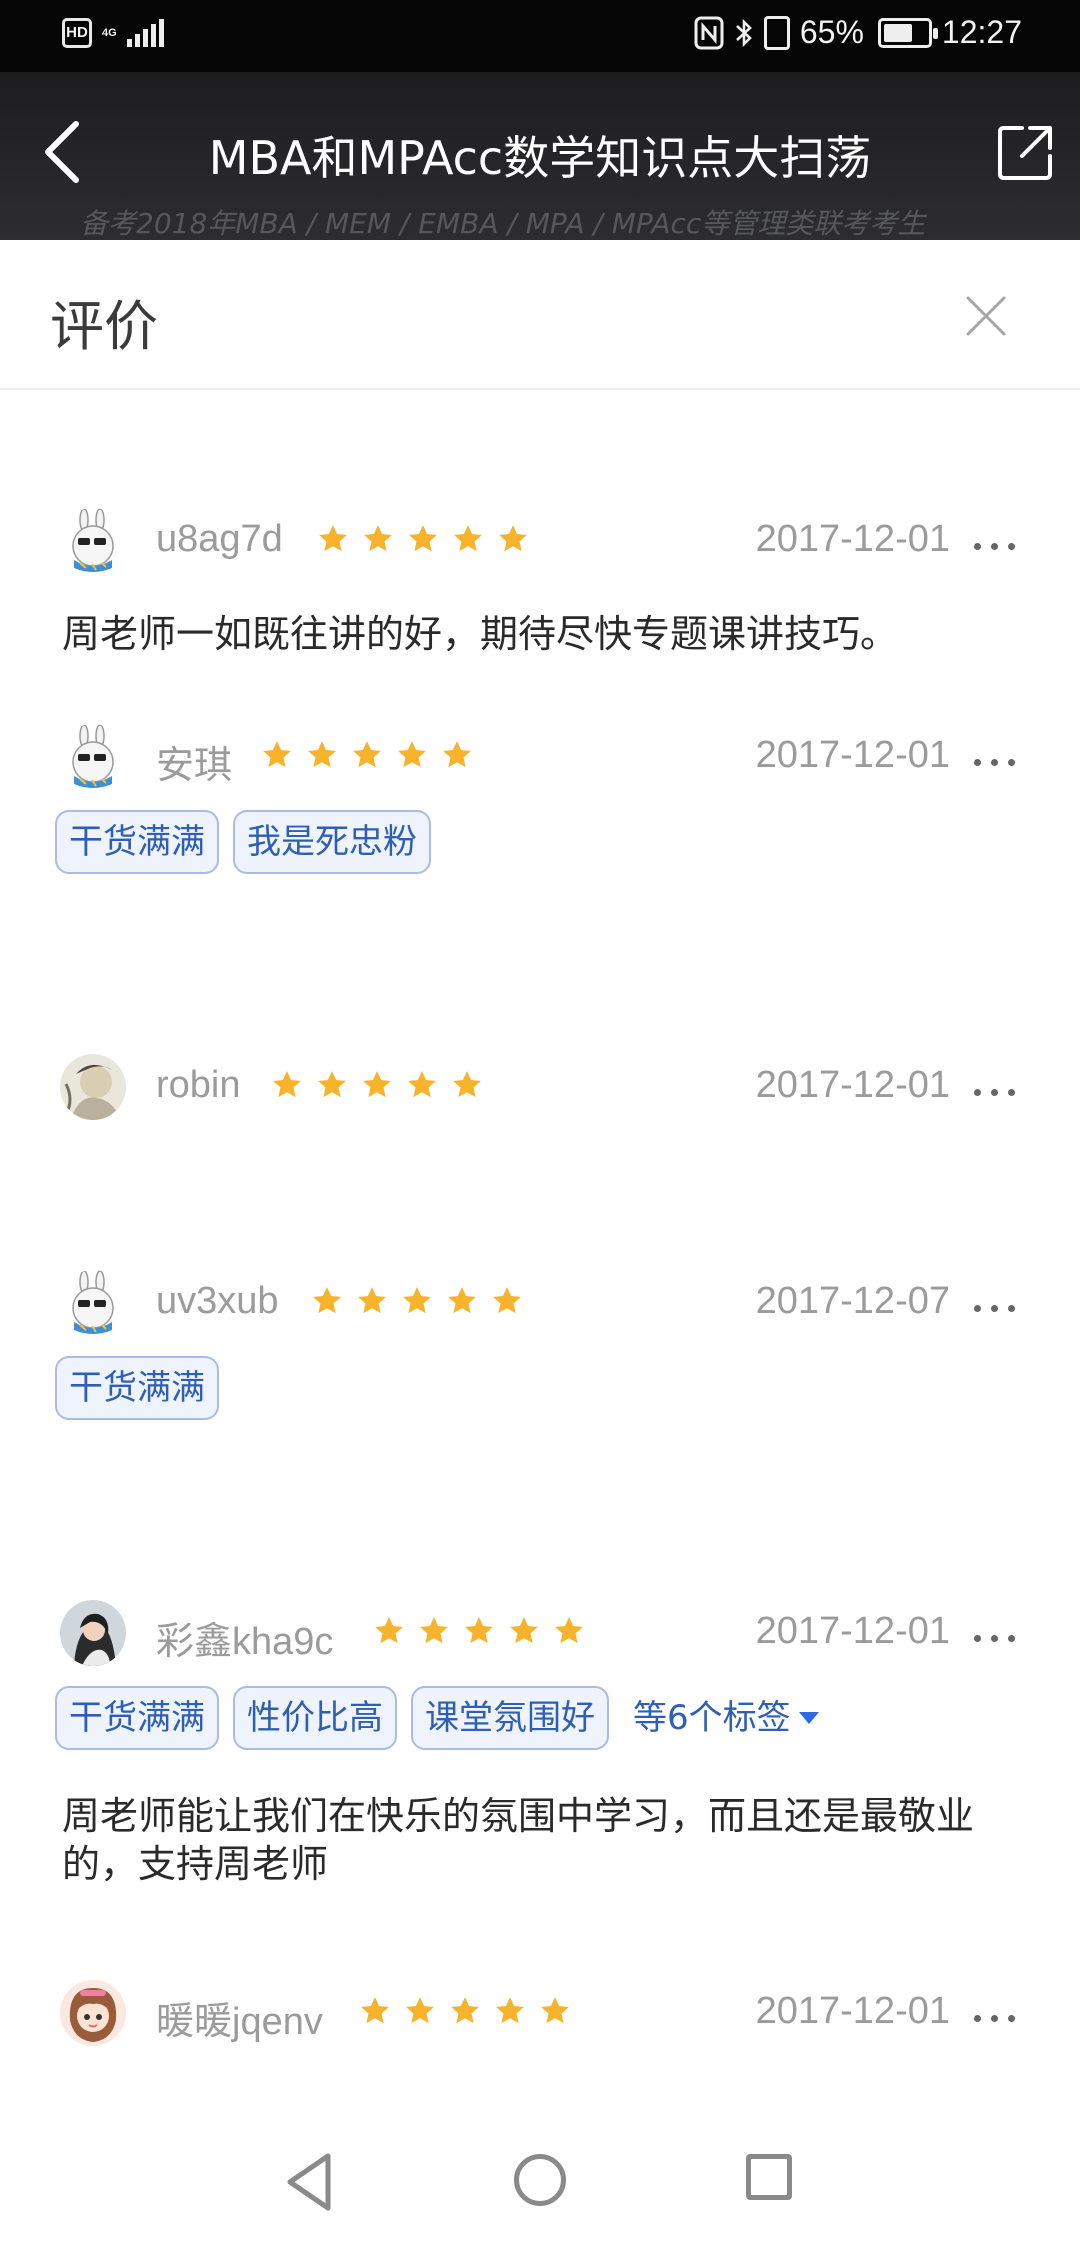 The width and height of the screenshot is (1080, 2244). Describe the element at coordinates (244, 1637) in the screenshot. I see `user-name: 彩鑫kha9c` at that location.